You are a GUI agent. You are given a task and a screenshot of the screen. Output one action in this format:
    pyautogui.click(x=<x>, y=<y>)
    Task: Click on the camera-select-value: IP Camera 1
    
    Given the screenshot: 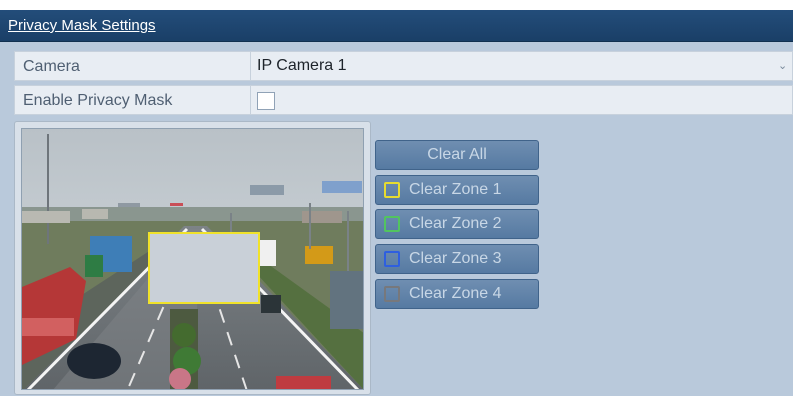 What is the action you would take?
    pyautogui.click(x=302, y=66)
    